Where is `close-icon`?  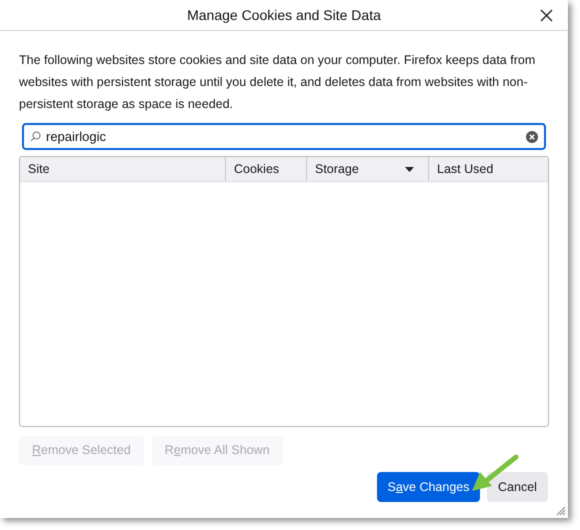 close-icon is located at coordinates (546, 15).